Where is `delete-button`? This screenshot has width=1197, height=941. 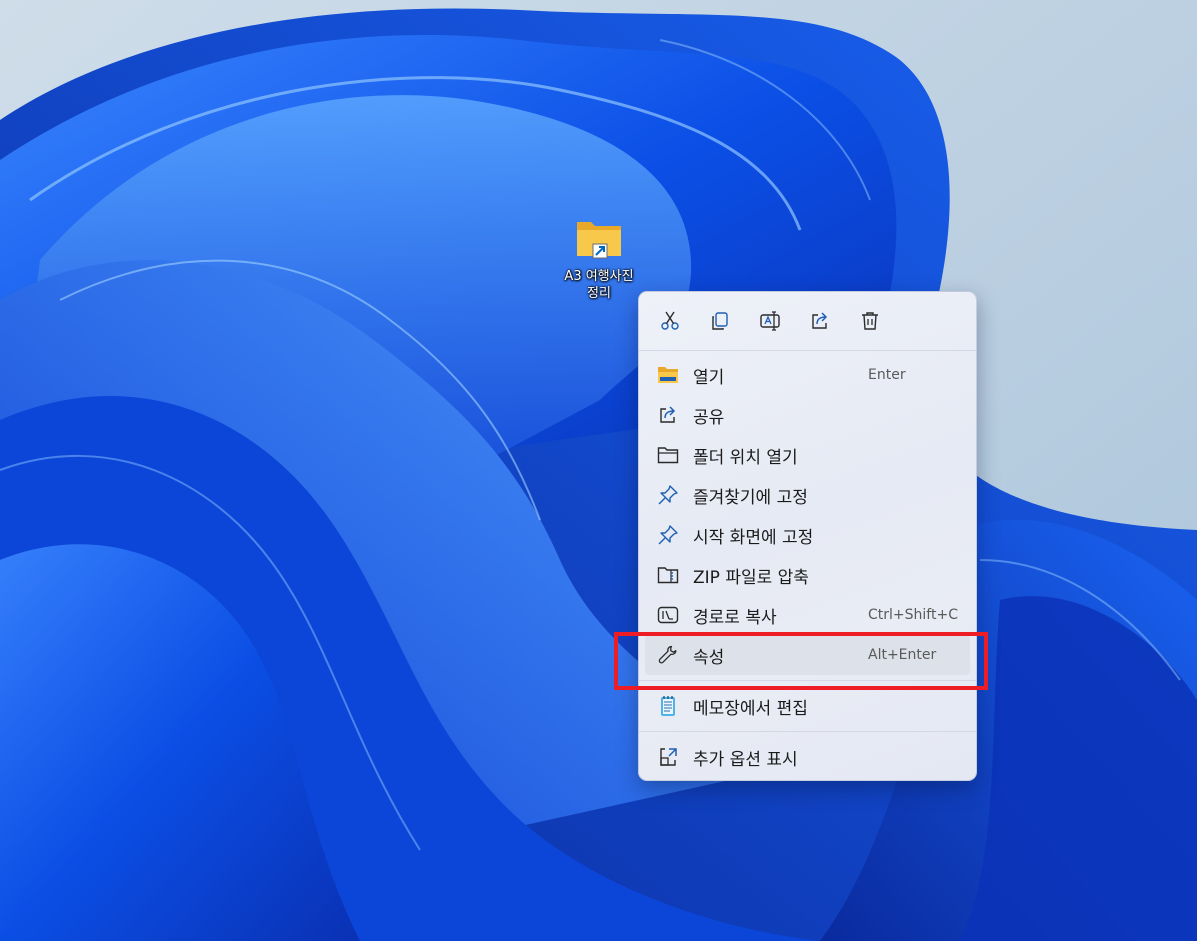
delete-button is located at coordinates (870, 321).